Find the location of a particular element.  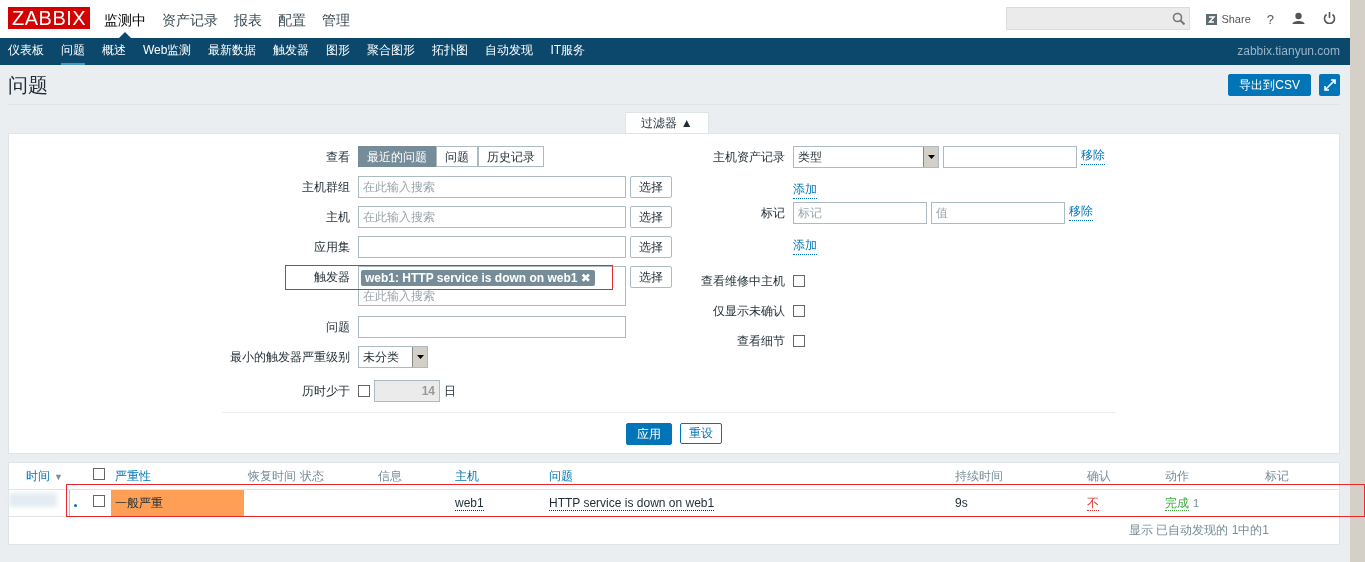

nav-tab: Web监测 is located at coordinates (167, 51).